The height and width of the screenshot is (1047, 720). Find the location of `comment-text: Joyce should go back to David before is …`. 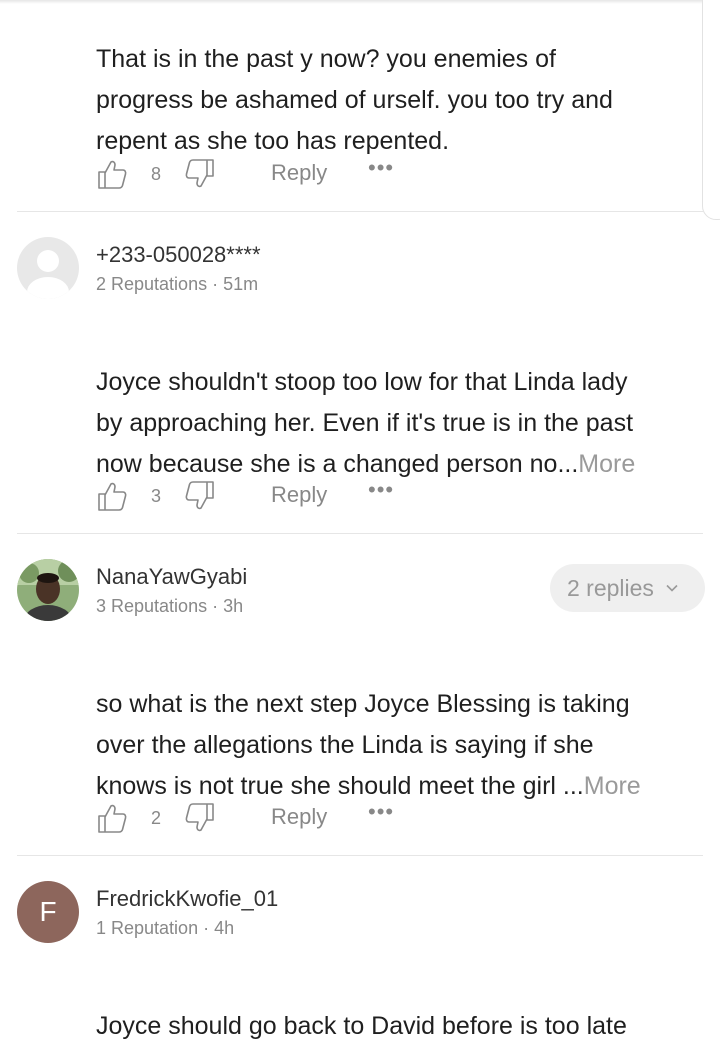

comment-text: Joyce should go back to David before is … is located at coordinates (402, 1006).